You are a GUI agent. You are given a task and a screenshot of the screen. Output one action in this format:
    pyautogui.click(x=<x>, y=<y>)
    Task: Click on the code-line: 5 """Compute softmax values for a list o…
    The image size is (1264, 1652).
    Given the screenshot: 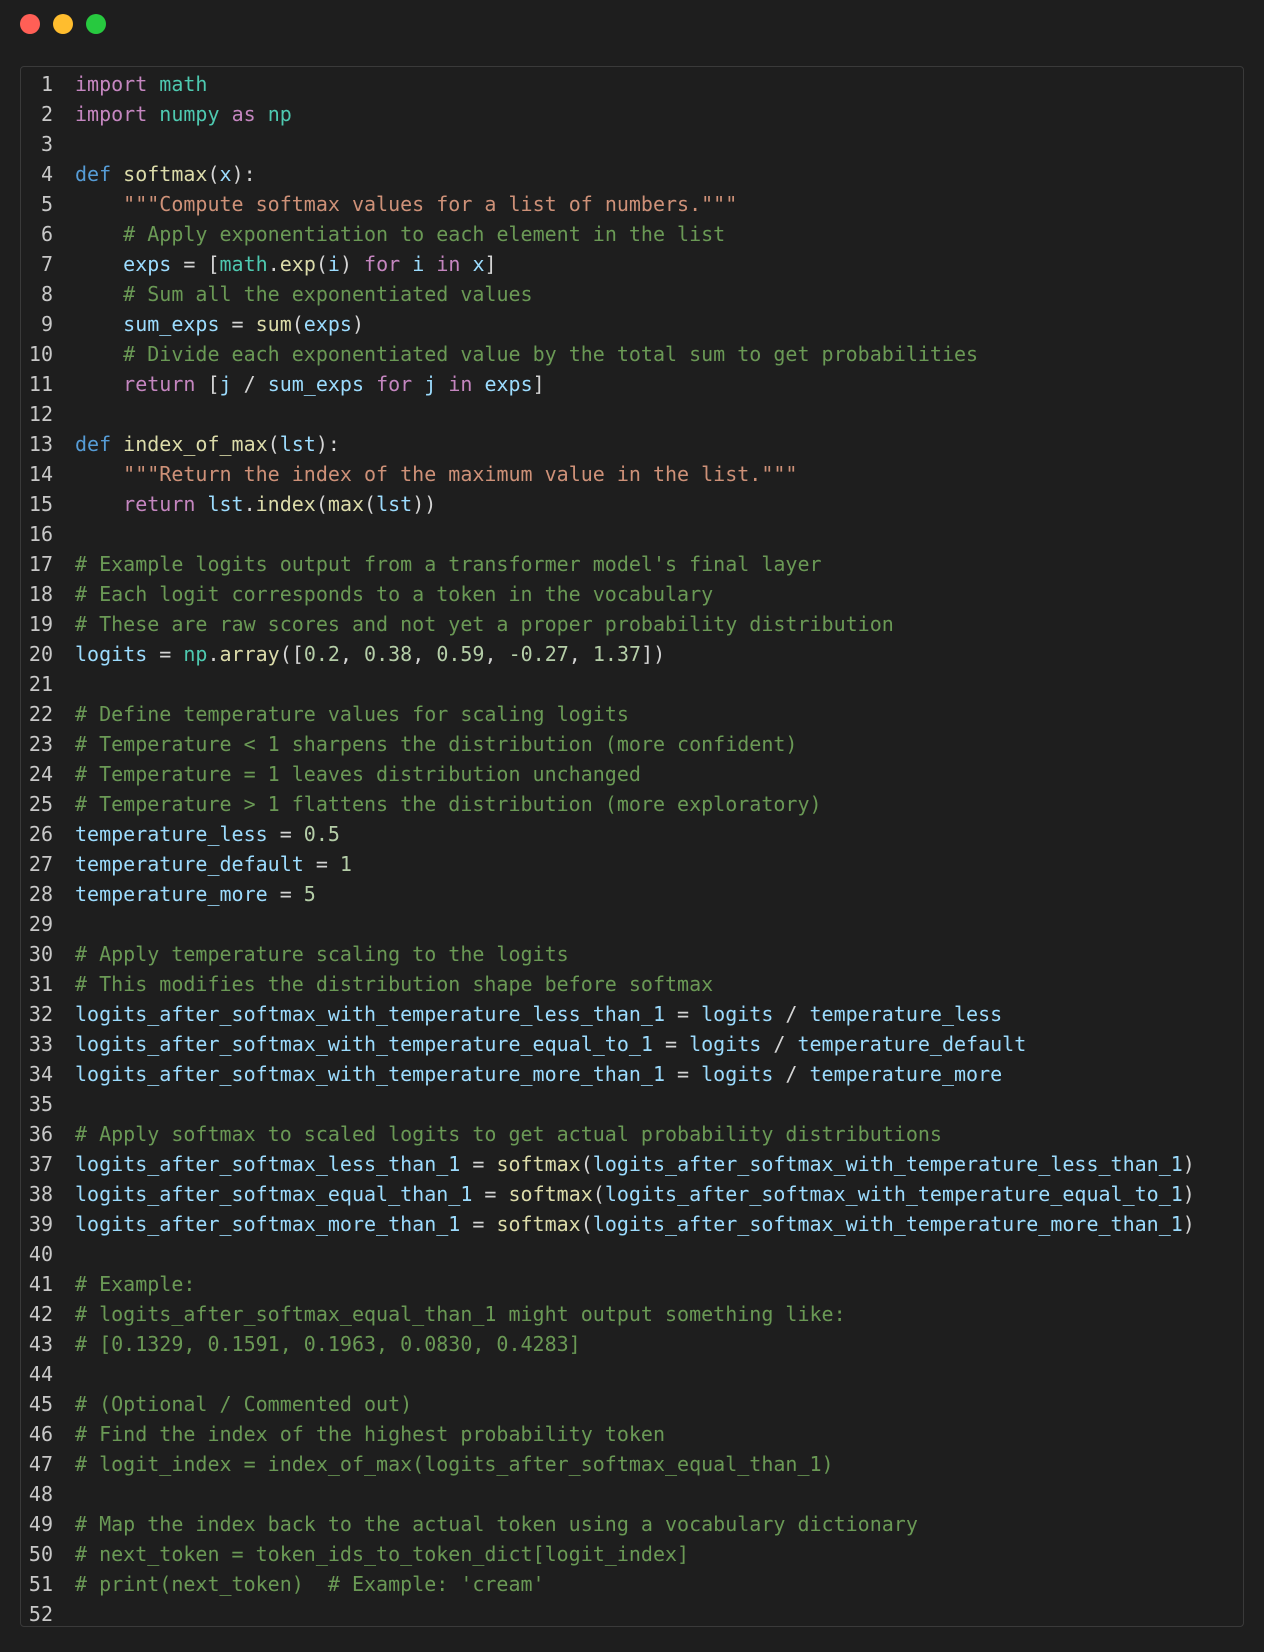 What is the action you would take?
    pyautogui.click(x=632, y=204)
    